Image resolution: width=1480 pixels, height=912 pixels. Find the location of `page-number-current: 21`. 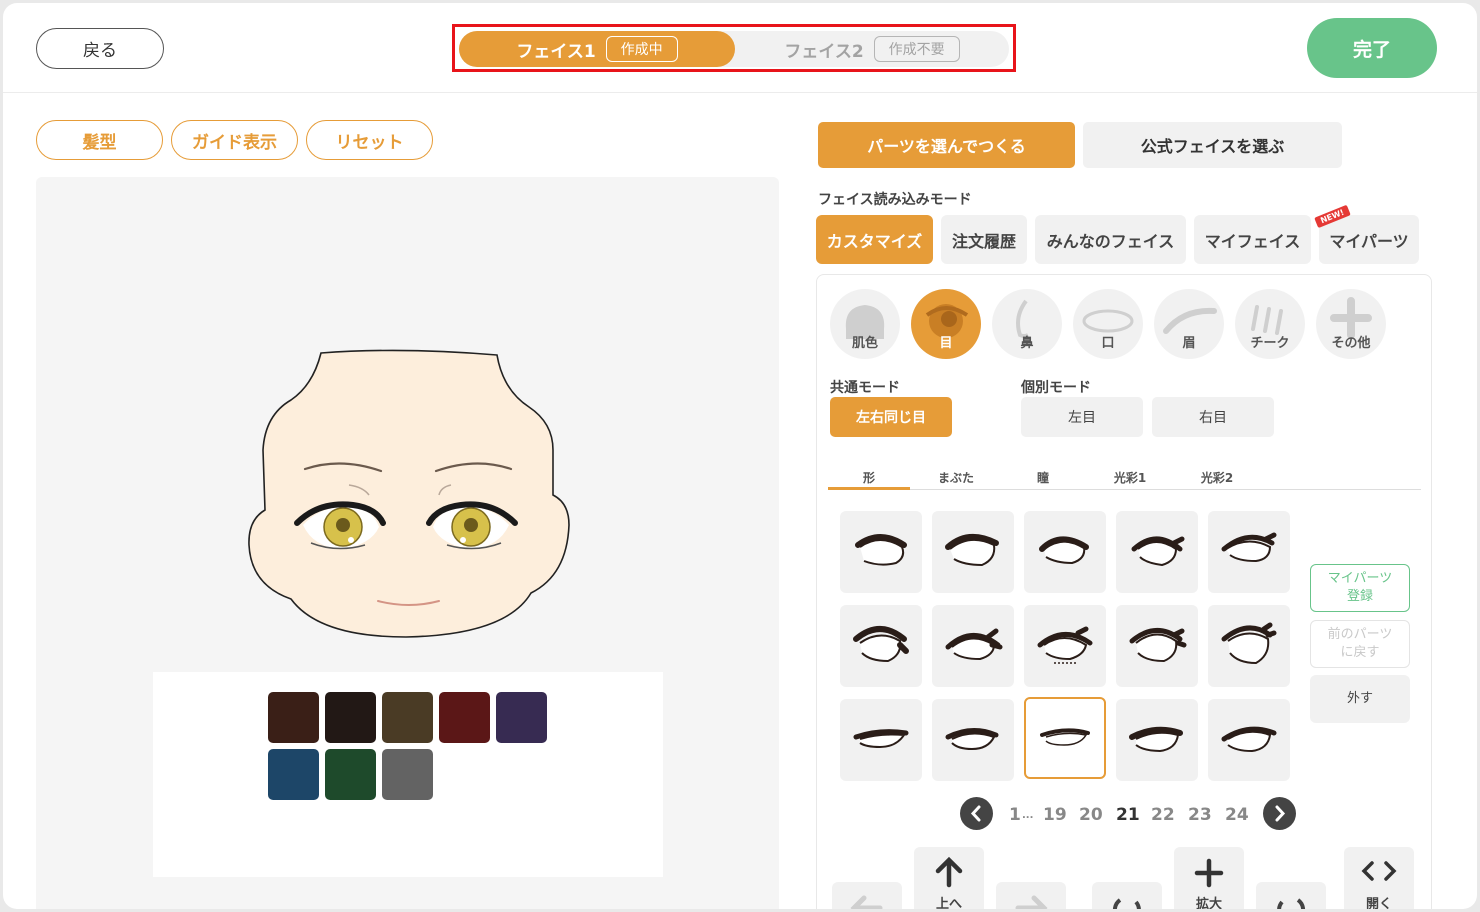

page-number-current: 21 is located at coordinates (1128, 815).